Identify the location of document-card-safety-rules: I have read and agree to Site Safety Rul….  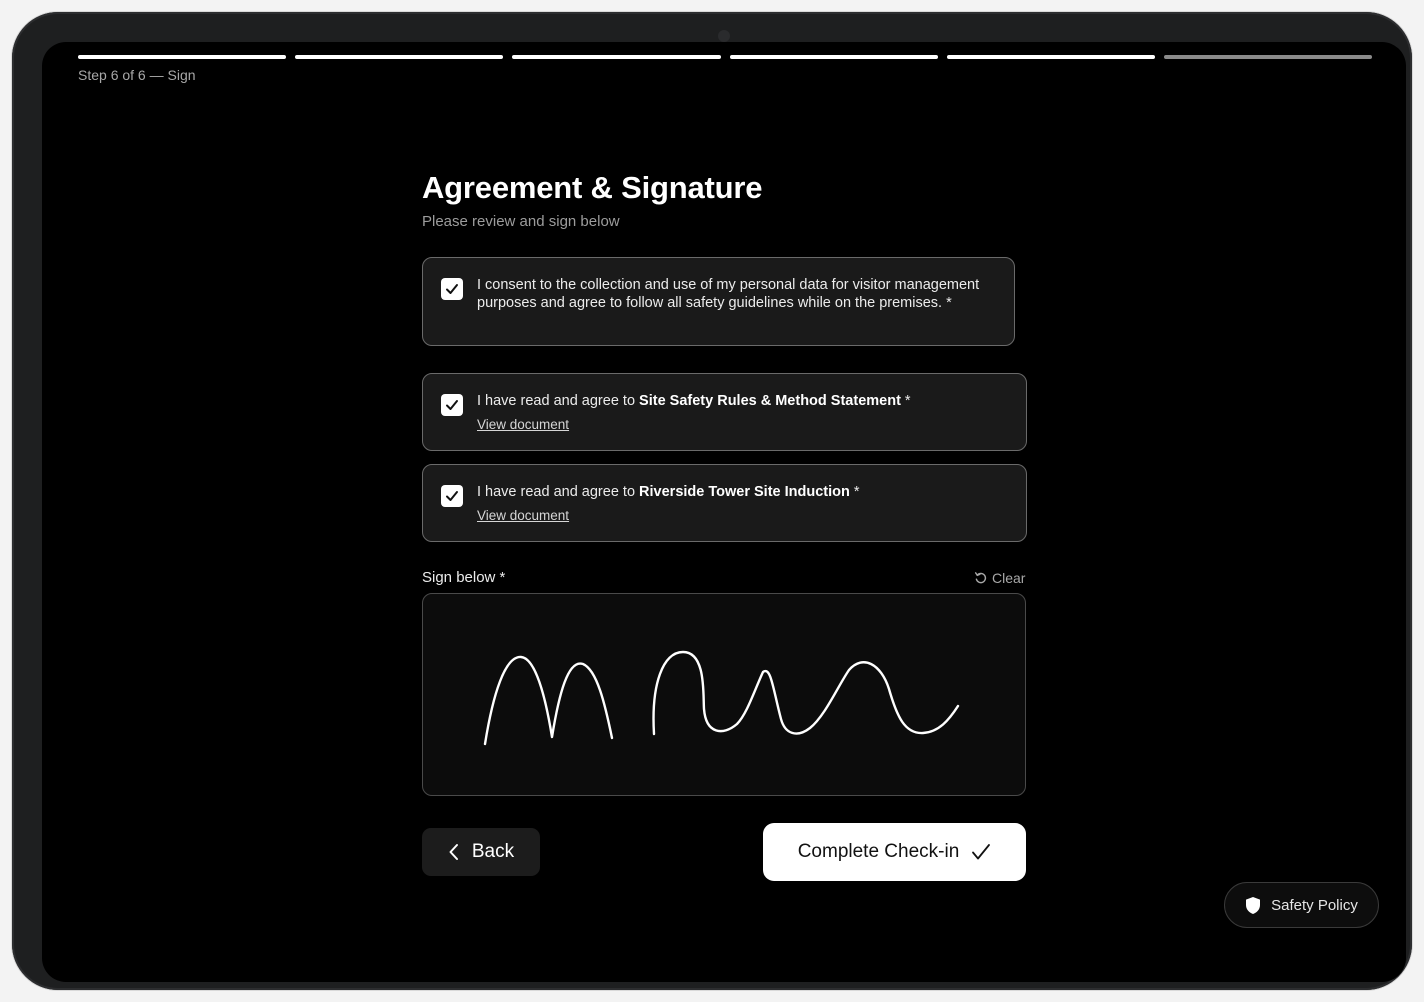
(724, 412).